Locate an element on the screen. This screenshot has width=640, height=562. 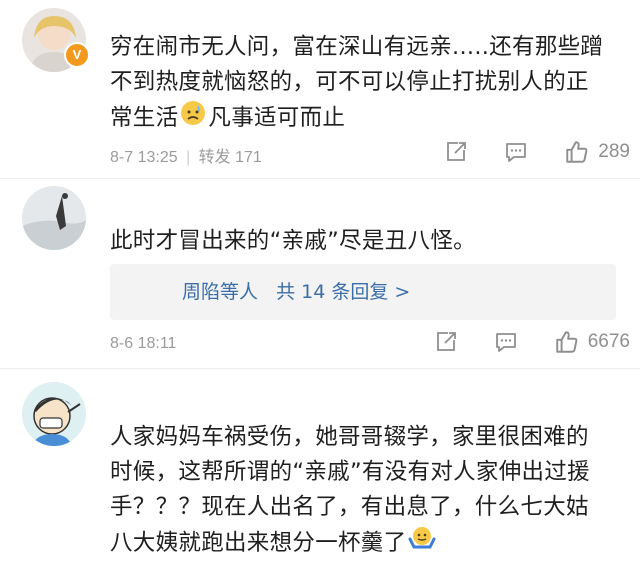
comment-line: 手？？？现在人出名了，有出息了，什么七大姑 is located at coordinates (349, 507).